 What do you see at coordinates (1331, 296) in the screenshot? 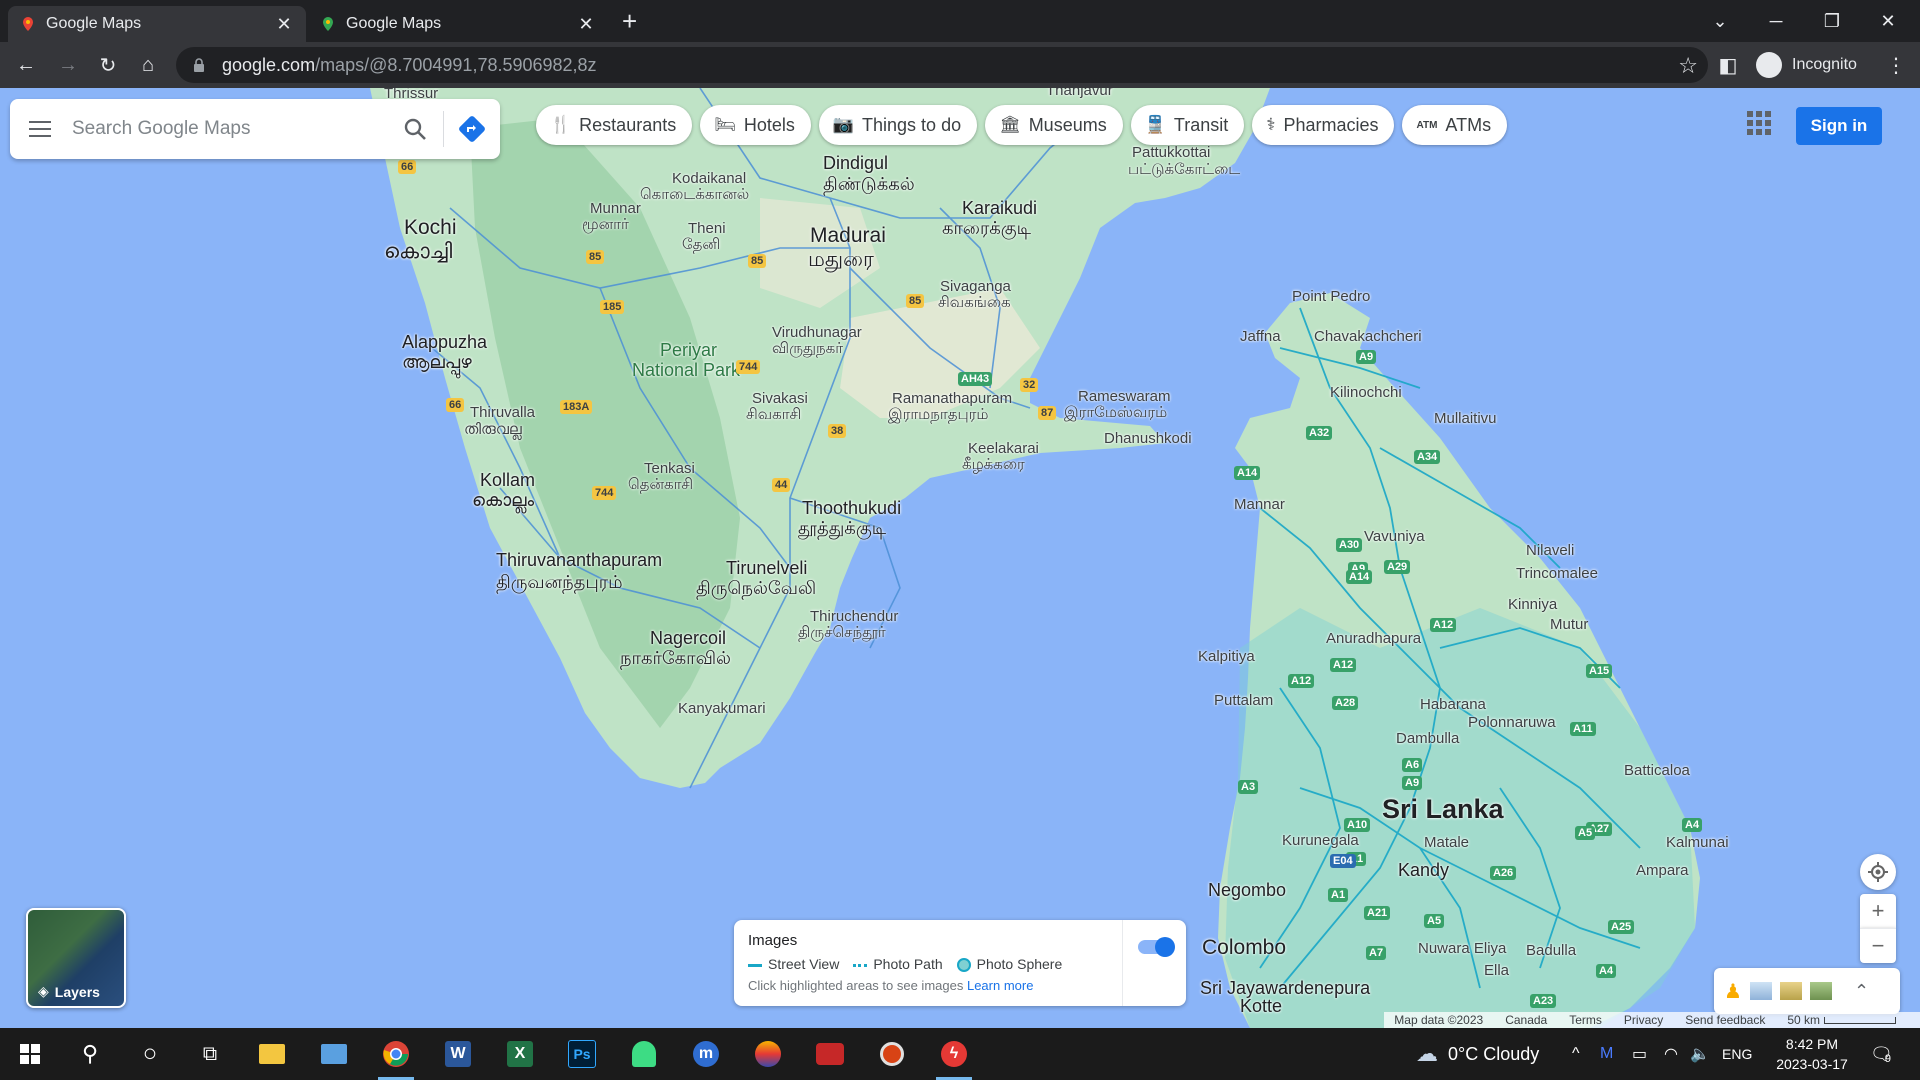
I see `place-label: Point Pedro` at bounding box center [1331, 296].